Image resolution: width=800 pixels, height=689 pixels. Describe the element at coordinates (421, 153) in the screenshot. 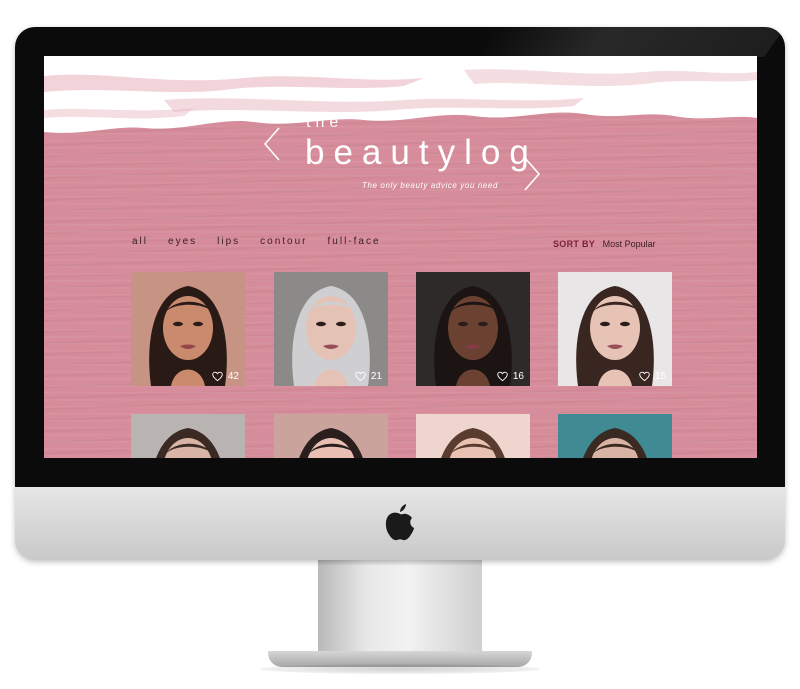

I see `site-logo: beautylog` at that location.